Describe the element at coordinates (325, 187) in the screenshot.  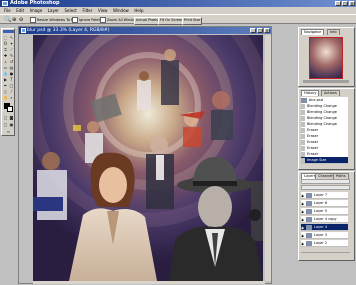
I see `lock-options-row` at that location.